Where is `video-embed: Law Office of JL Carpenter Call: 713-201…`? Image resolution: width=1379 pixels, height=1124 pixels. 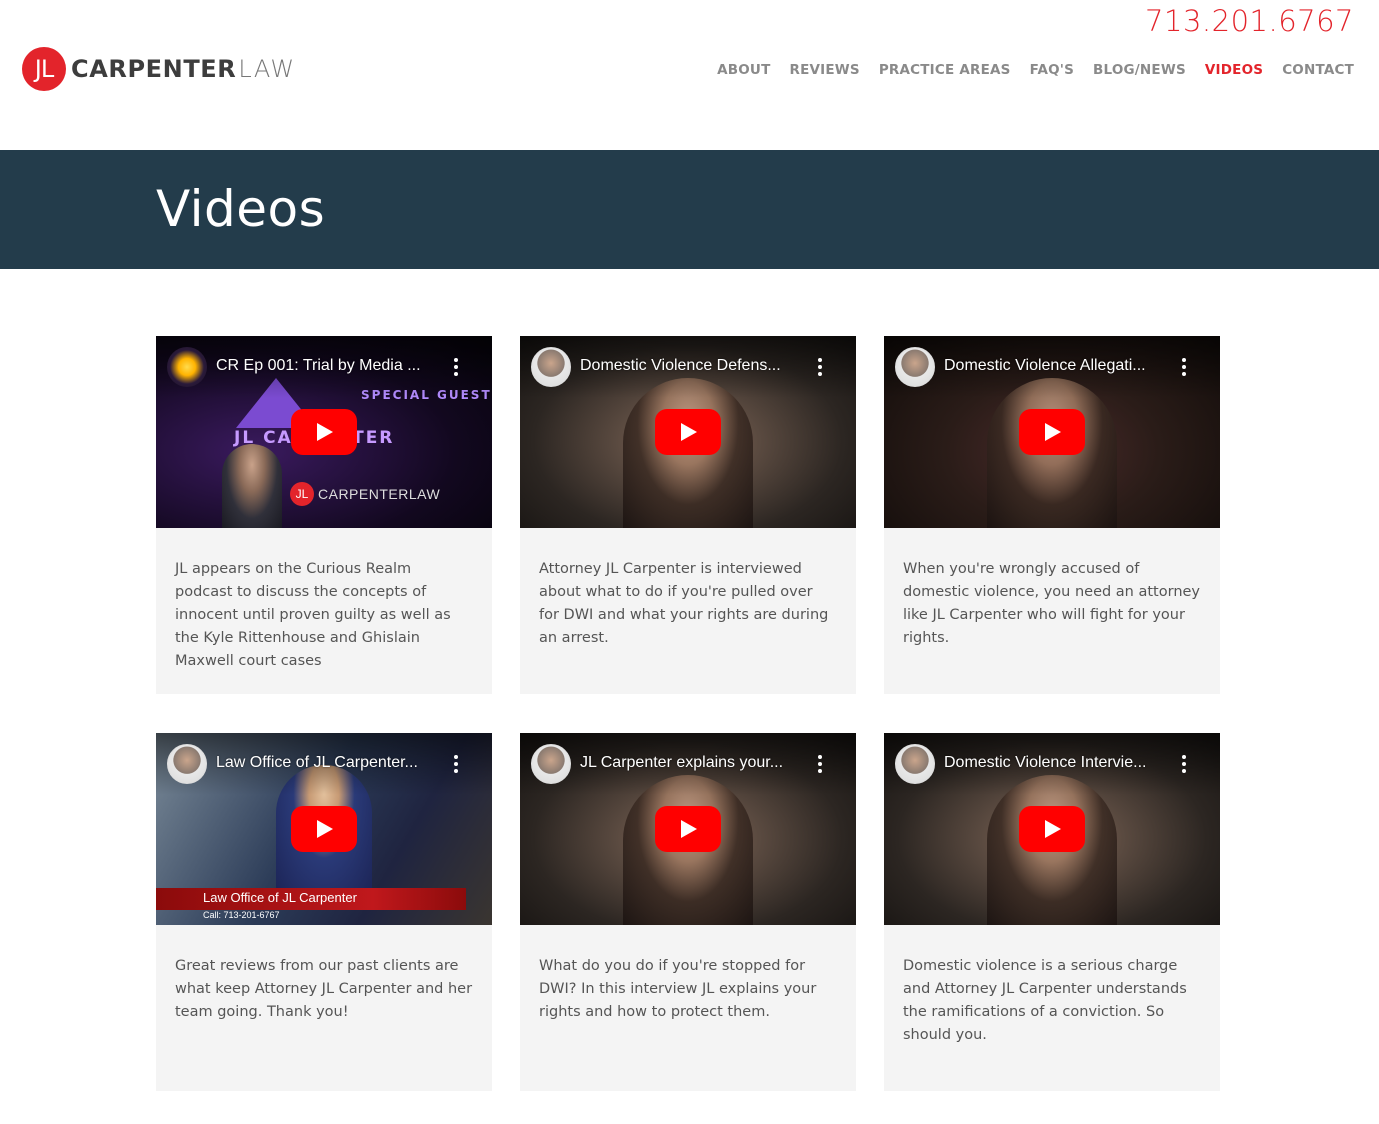 video-embed: Law Office of JL Carpenter Call: 713-201… is located at coordinates (324, 829).